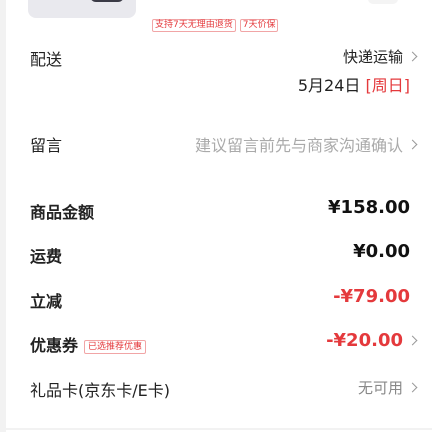 The width and height of the screenshot is (432, 432). Describe the element at coordinates (380, 388) in the screenshot. I see `gift-card-value: 无可用` at that location.